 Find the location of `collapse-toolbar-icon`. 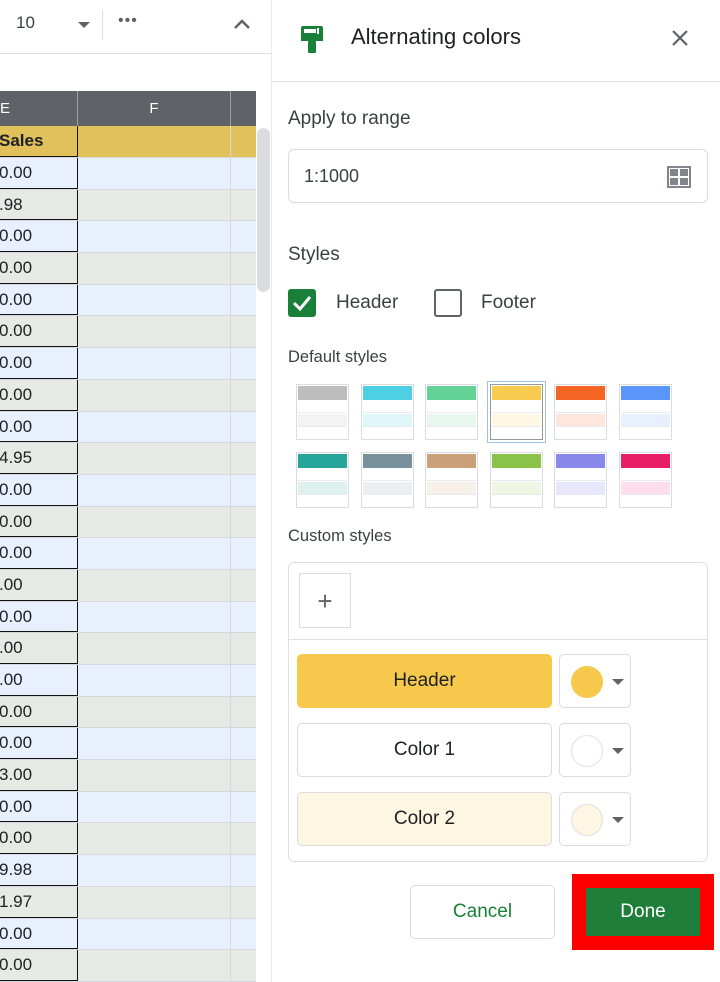

collapse-toolbar-icon is located at coordinates (242, 24).